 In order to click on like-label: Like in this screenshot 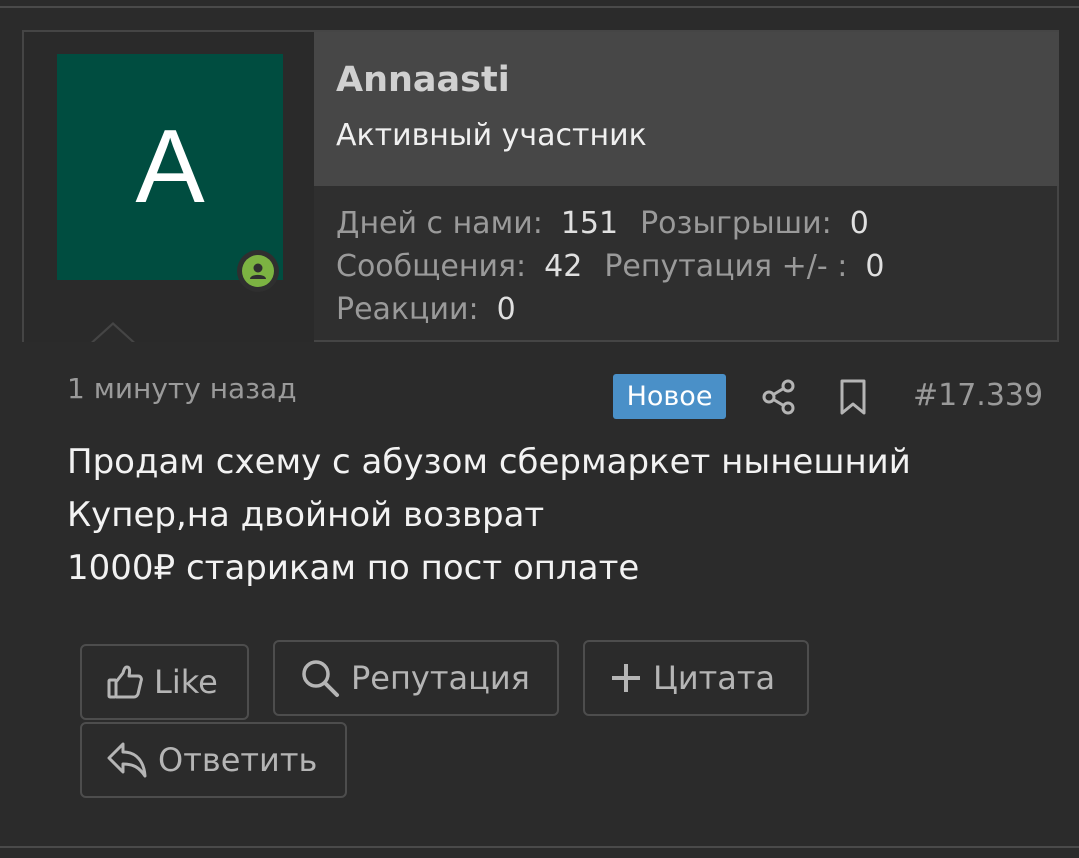, I will do `click(186, 682)`.